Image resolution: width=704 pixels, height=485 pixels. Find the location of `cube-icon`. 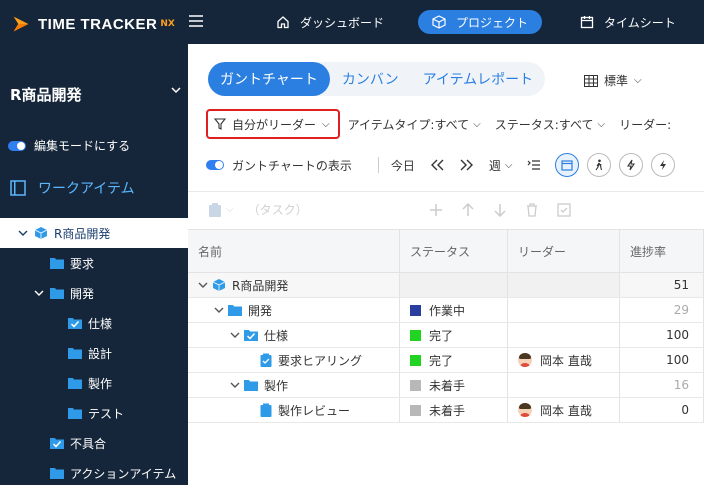

cube-icon is located at coordinates (219, 285).